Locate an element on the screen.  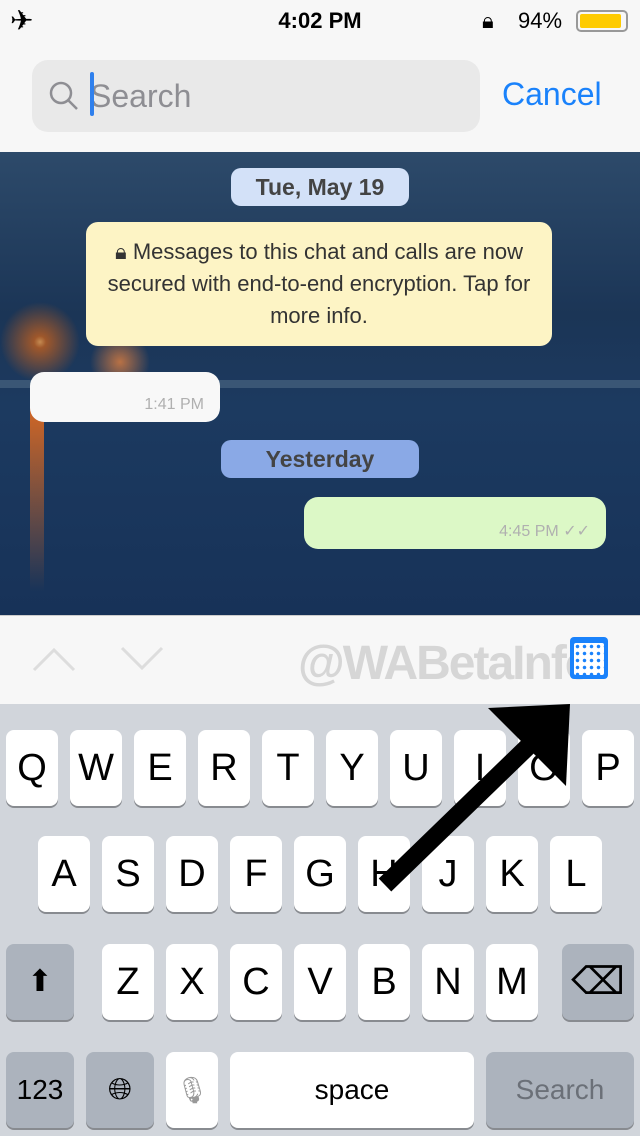
key-u: U is located at coordinates (416, 768).